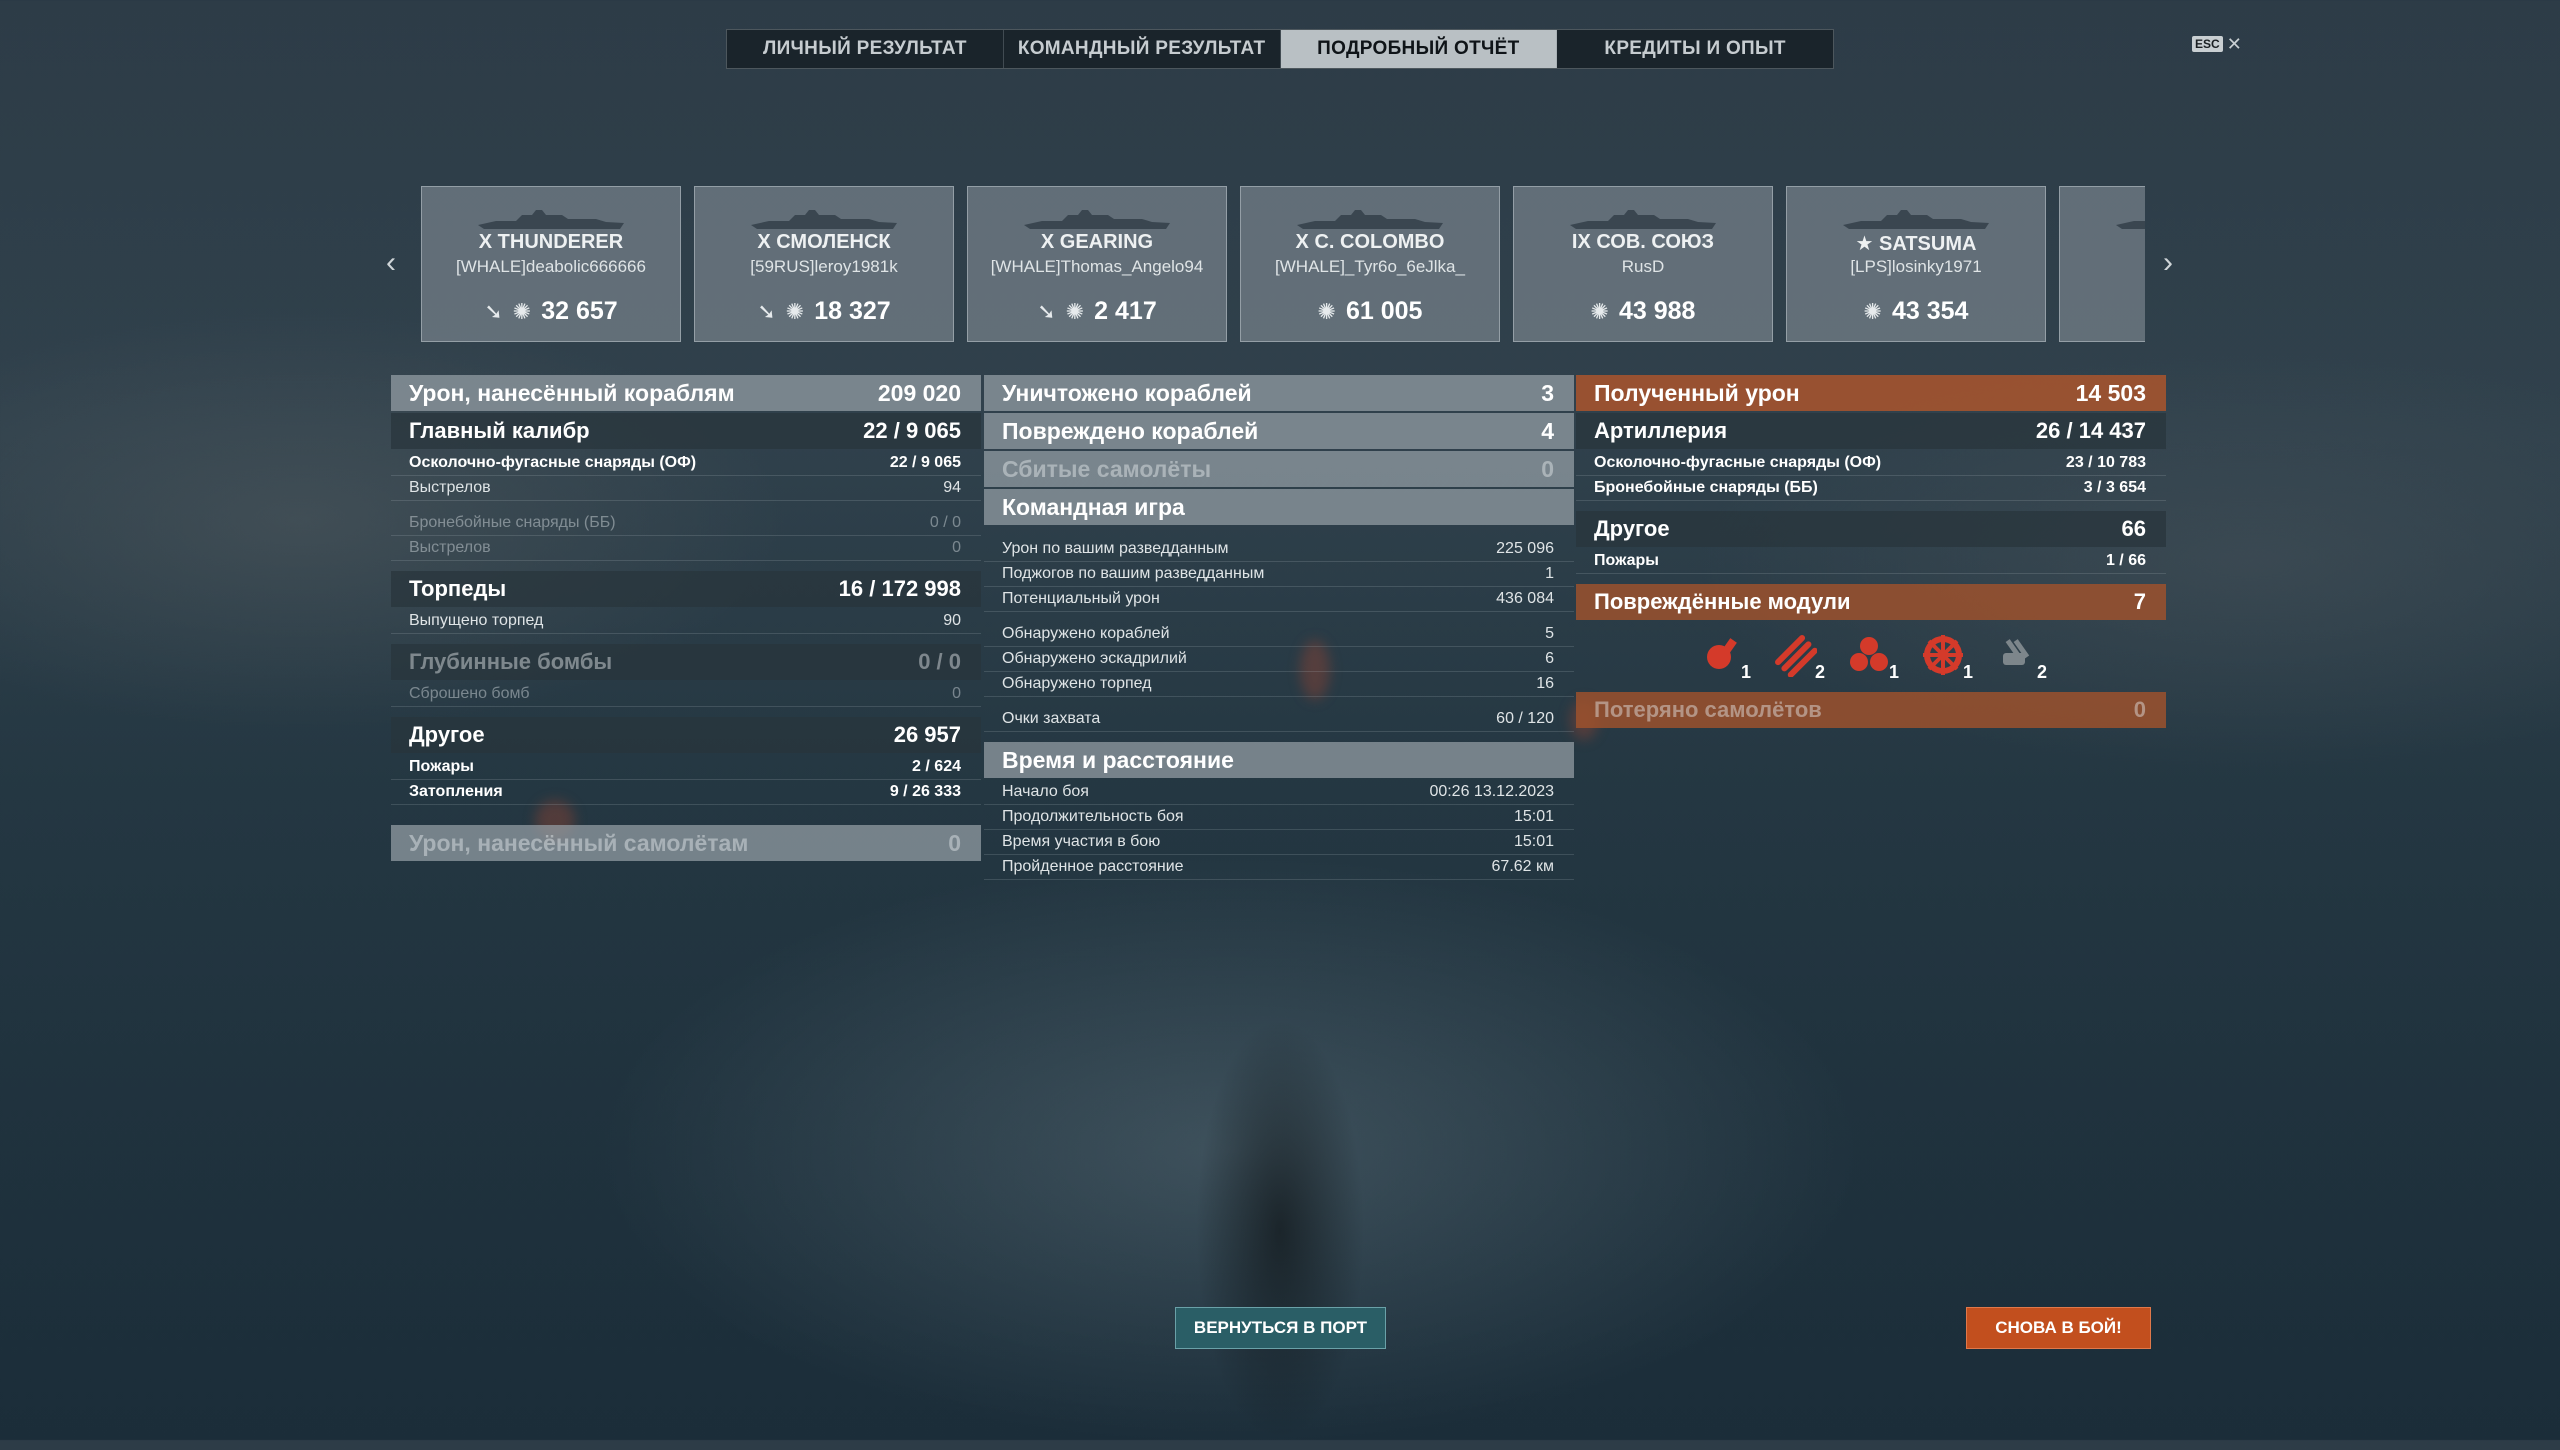 This screenshot has height=1450, width=2560. I want to click on ship-damage-value: 61 005, so click(1384, 311).